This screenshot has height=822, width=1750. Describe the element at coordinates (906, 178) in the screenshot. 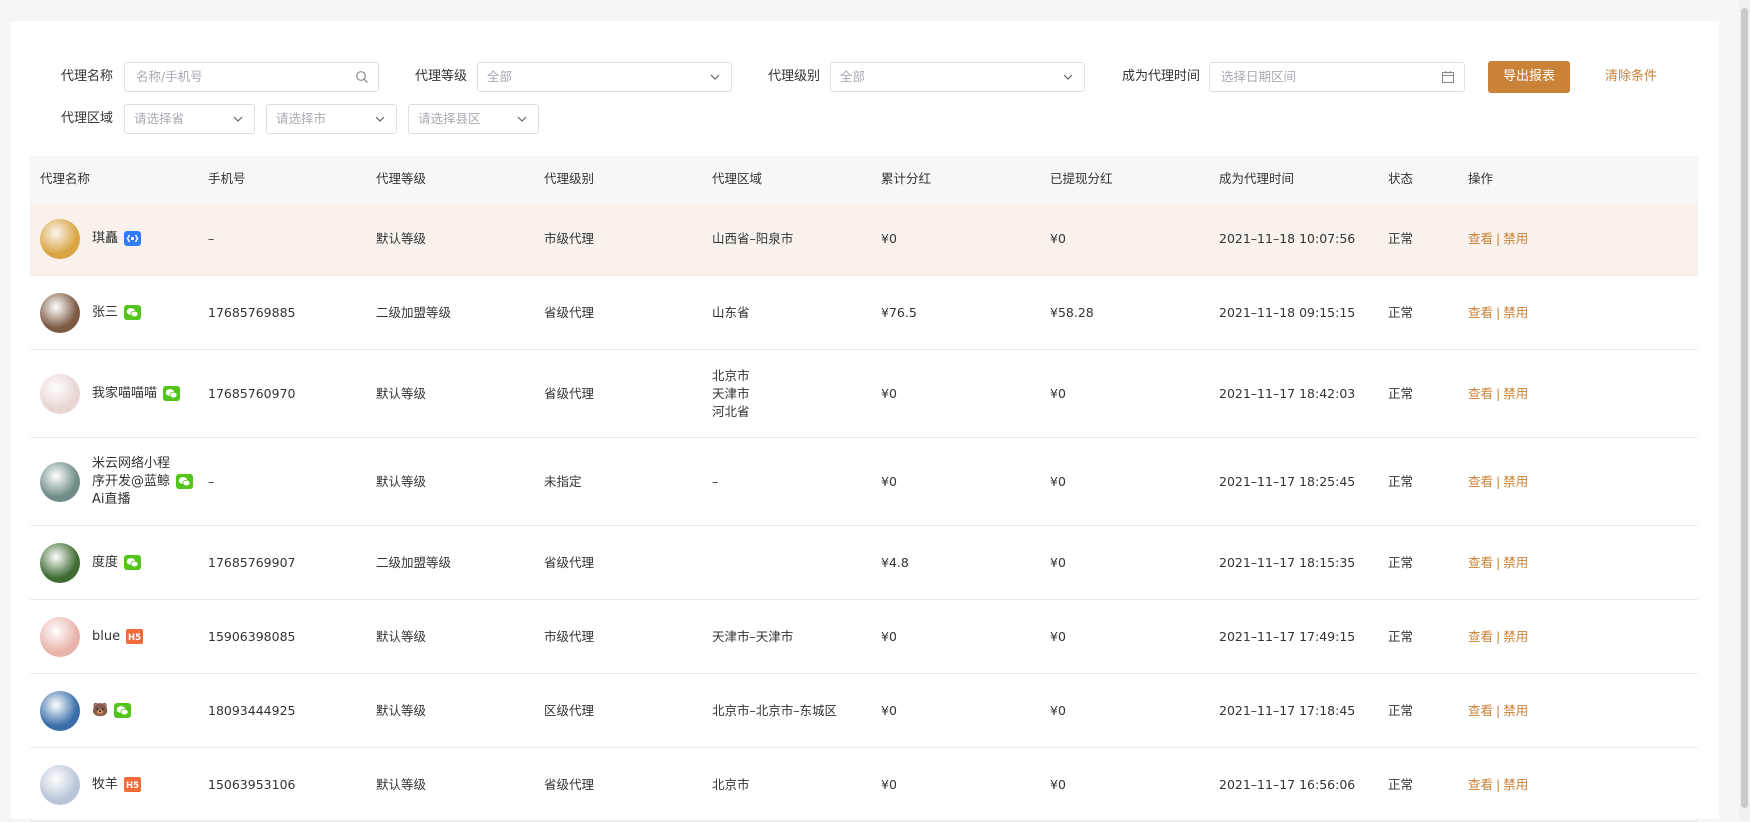

I see `col-total-dividend: 累计分红` at that location.